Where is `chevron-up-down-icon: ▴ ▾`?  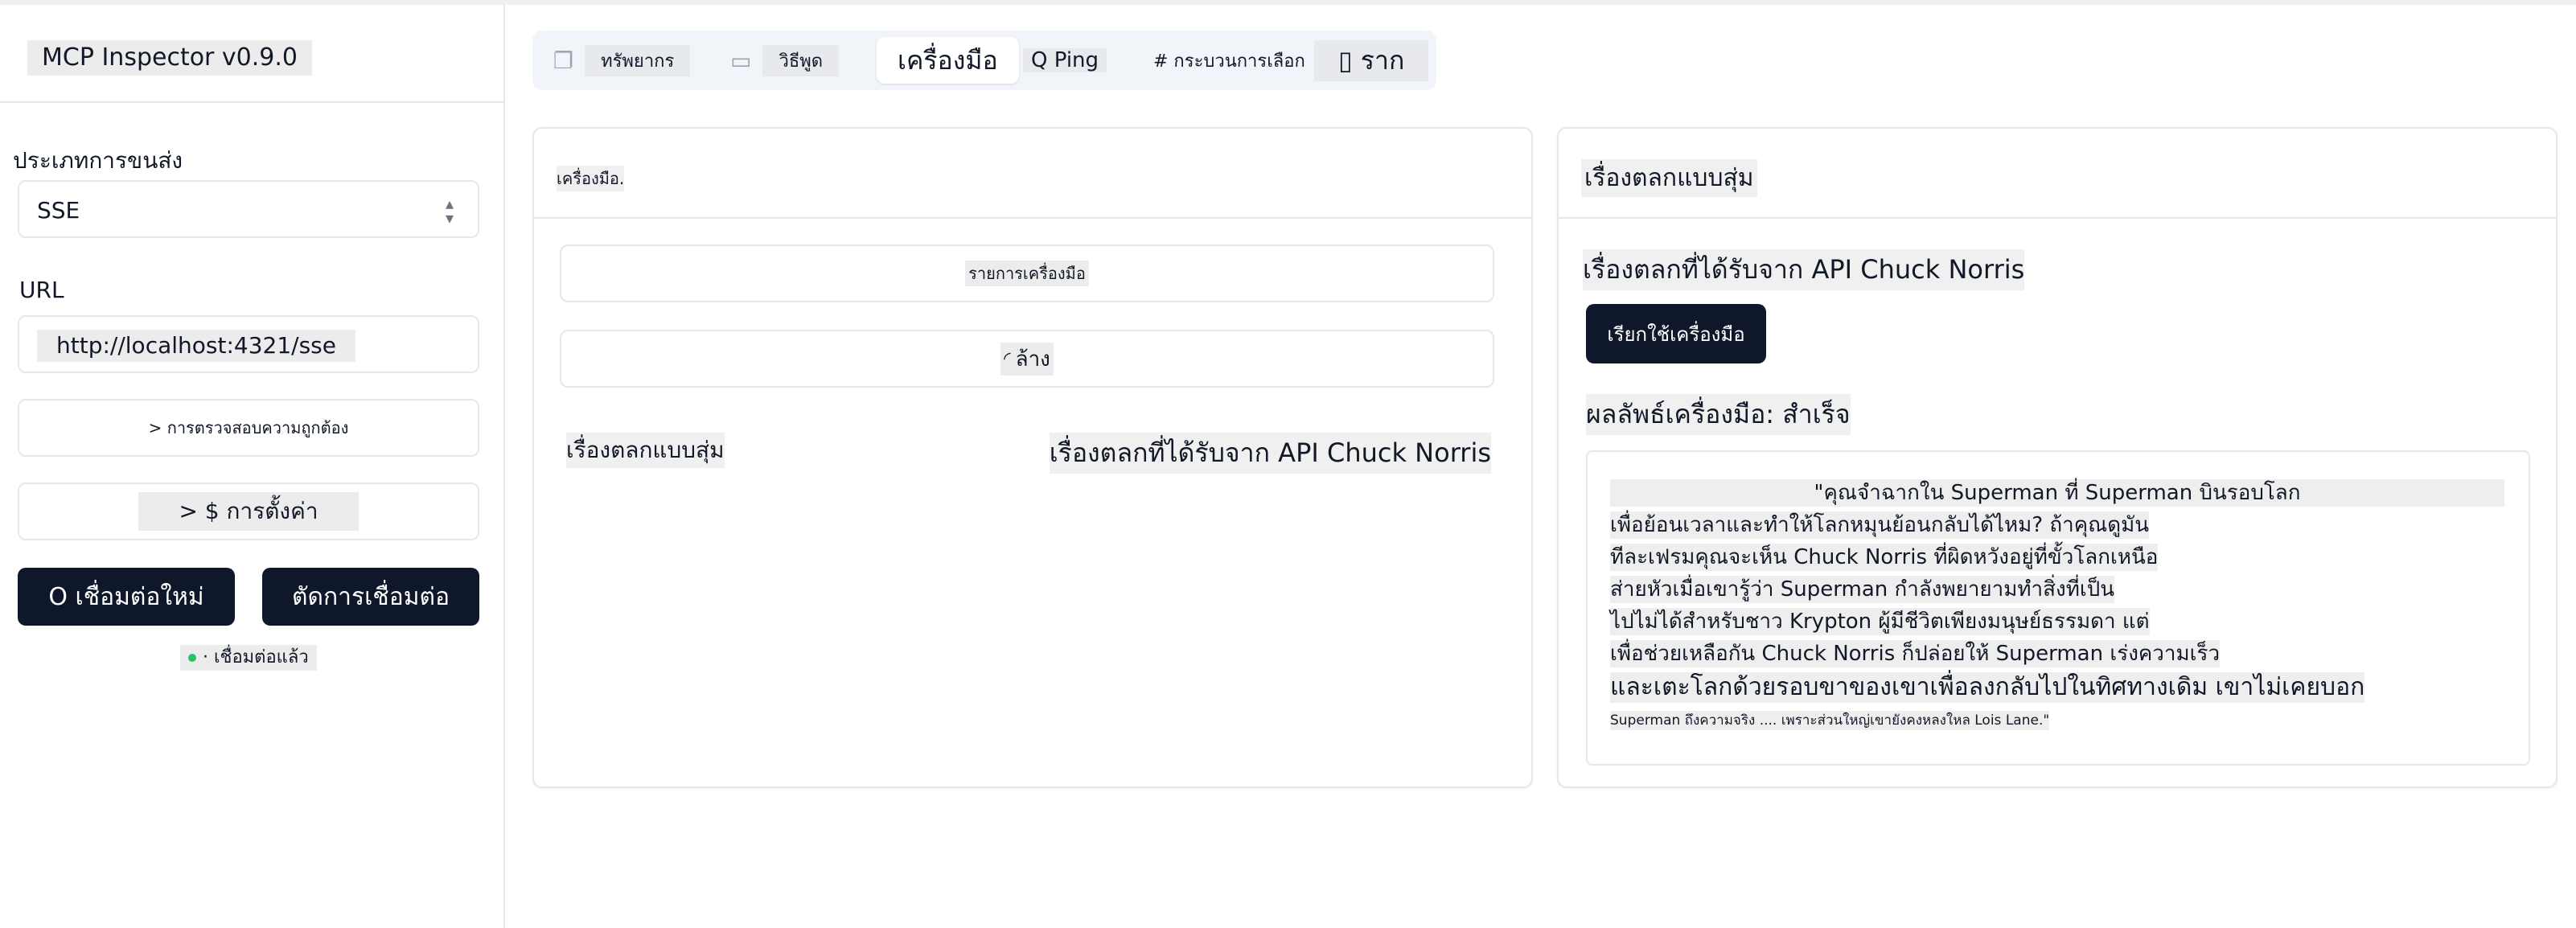
chevron-up-down-icon: ▴ ▾ is located at coordinates (449, 211).